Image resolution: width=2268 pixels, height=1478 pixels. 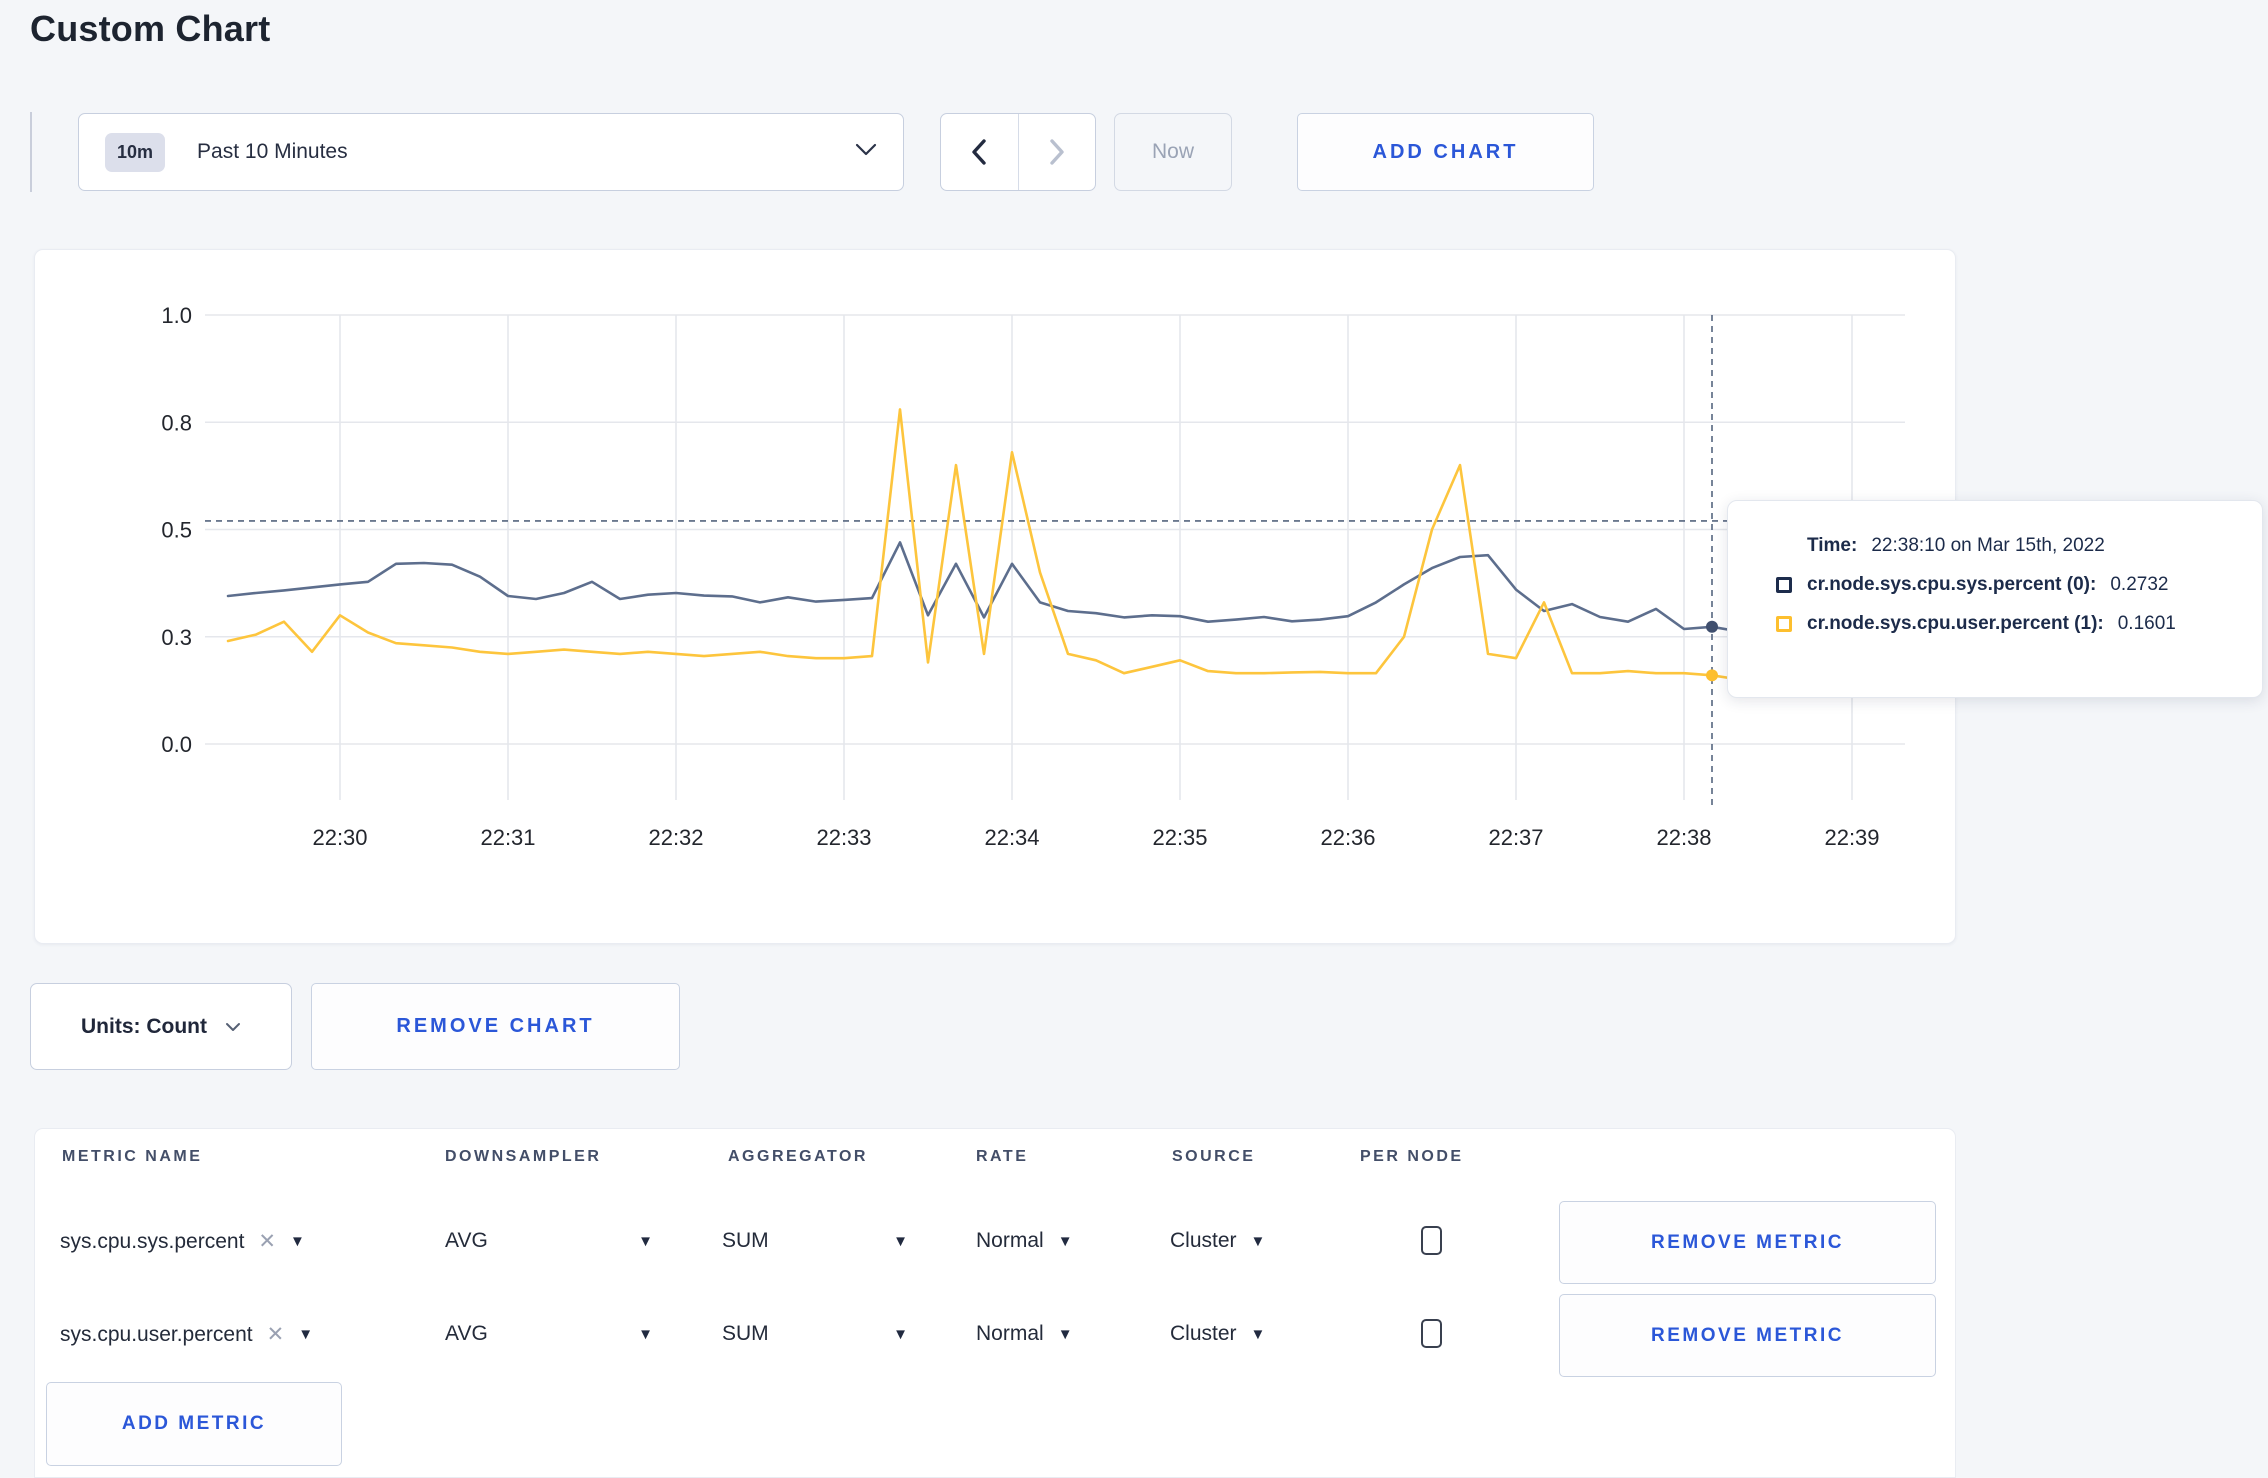 I want to click on time-range-badge: 10m, so click(x=135, y=152).